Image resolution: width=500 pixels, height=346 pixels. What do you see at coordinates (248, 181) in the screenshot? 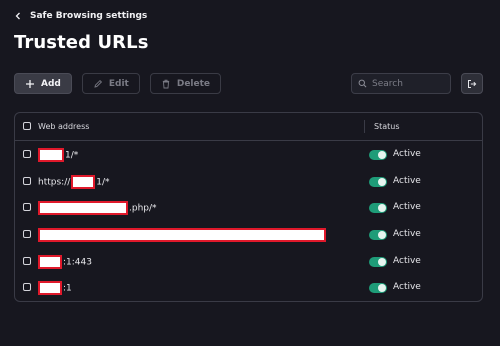
I see `table-row: https:// 1/* Active` at bounding box center [248, 181].